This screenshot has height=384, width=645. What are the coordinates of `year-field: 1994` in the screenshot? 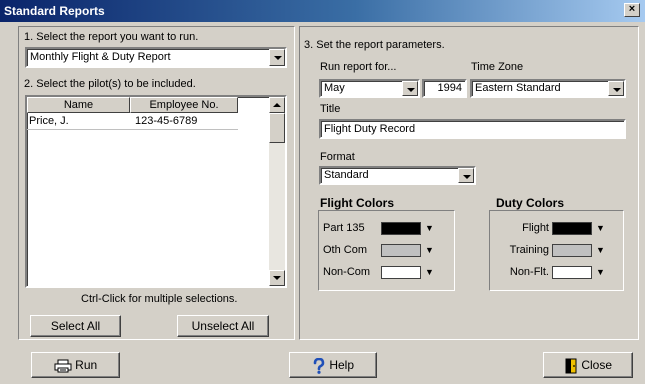 It's located at (444, 88).